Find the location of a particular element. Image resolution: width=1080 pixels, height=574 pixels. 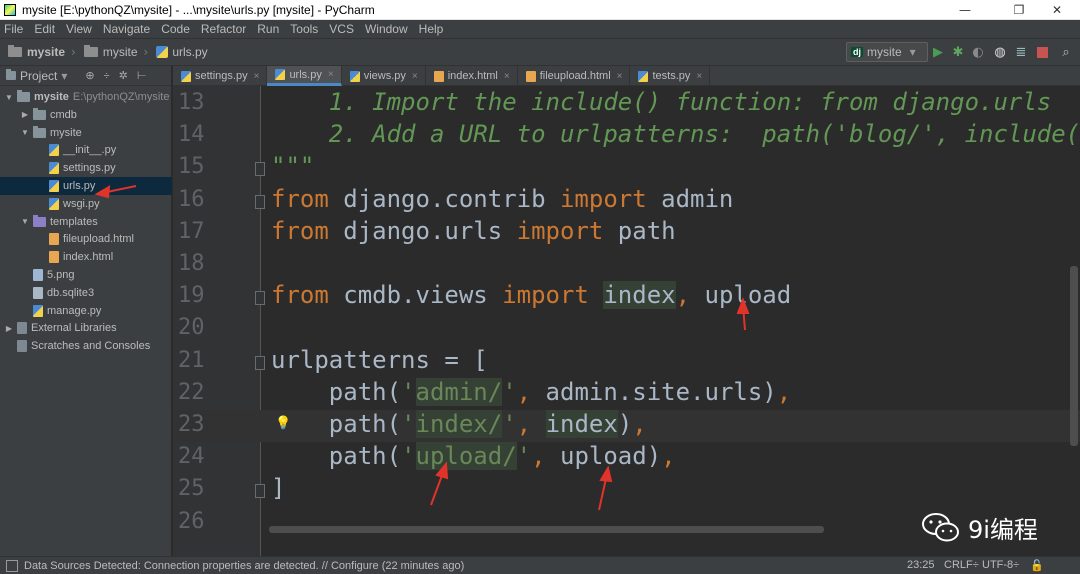

code-line: 24 path('upload/', upload), is located at coordinates (626, 458).